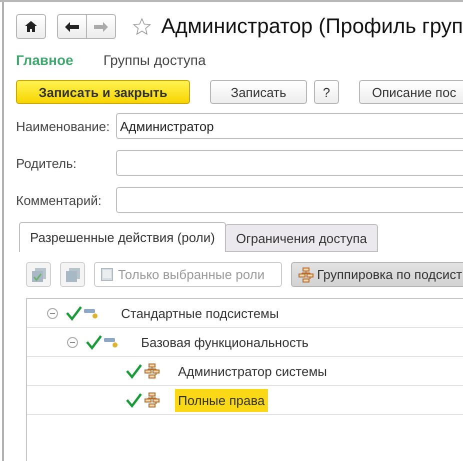  I want to click on save-and-close-button: Записать и закрыть, so click(103, 92).